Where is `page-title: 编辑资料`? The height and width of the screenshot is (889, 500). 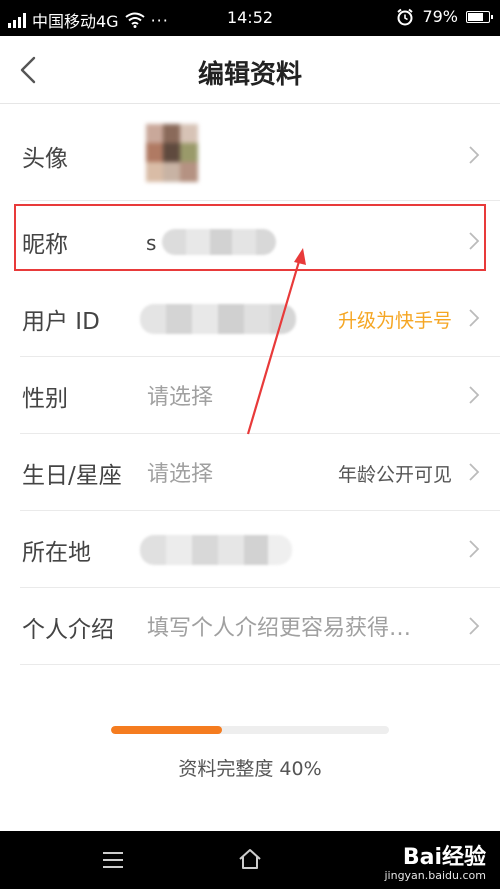 page-title: 编辑资料 is located at coordinates (249, 75).